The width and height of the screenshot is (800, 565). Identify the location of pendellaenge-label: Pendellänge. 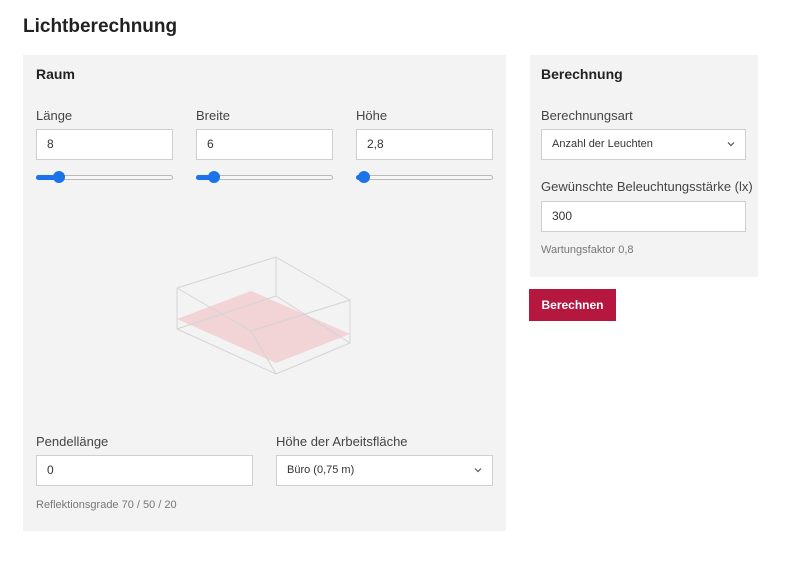
(72, 441).